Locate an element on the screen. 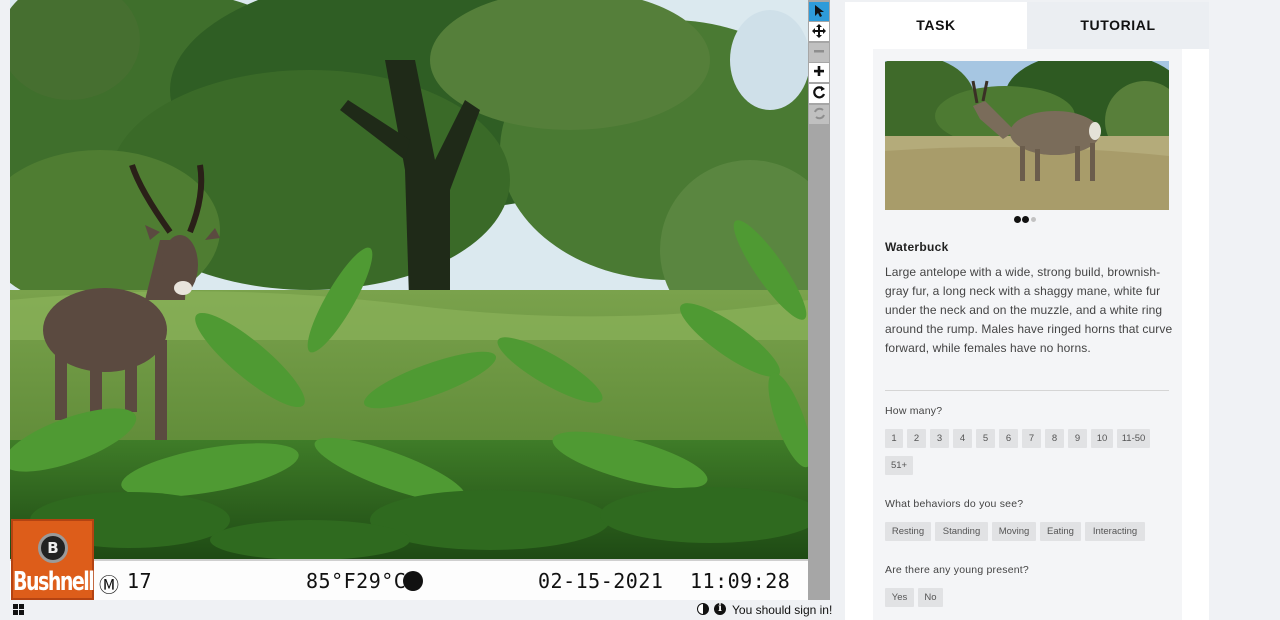 This screenshot has width=1280, height=620. pointer-icon is located at coordinates (819, 11).